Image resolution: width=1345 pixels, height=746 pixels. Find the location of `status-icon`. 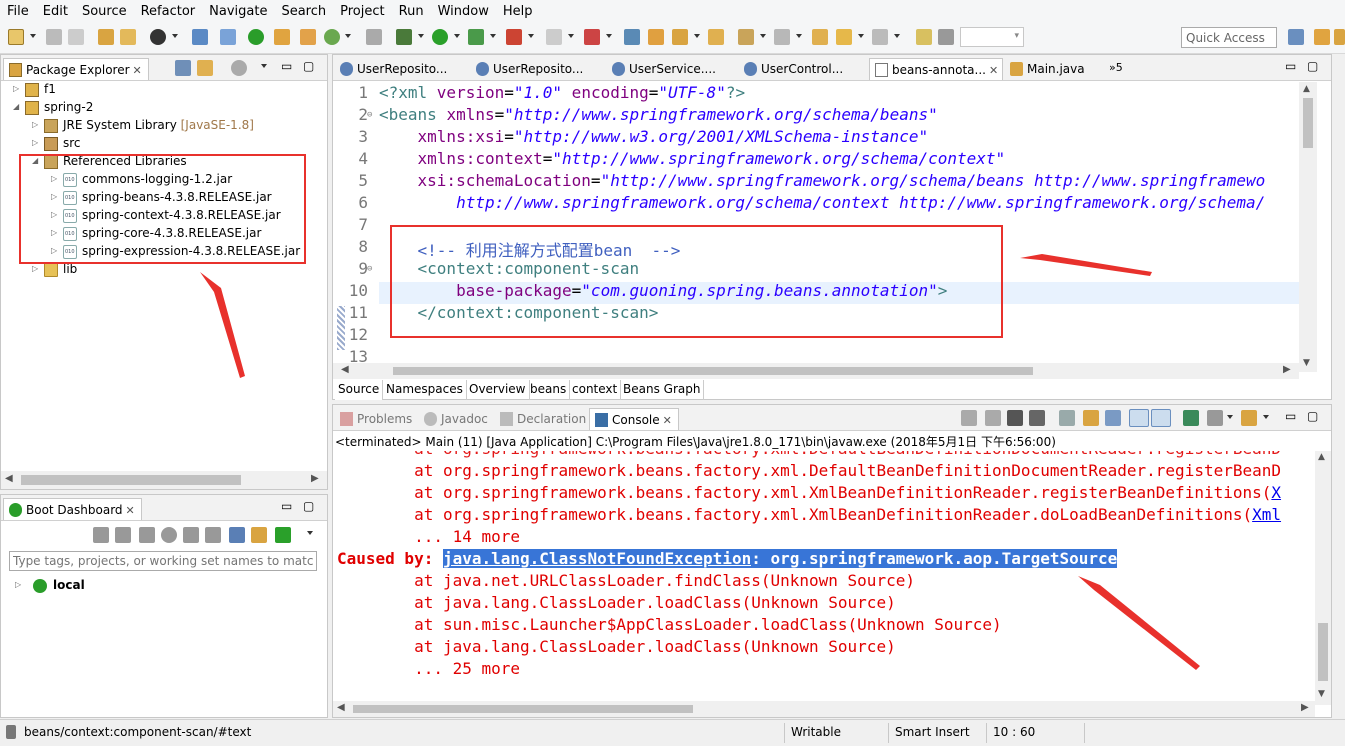

status-icon is located at coordinates (11, 732).